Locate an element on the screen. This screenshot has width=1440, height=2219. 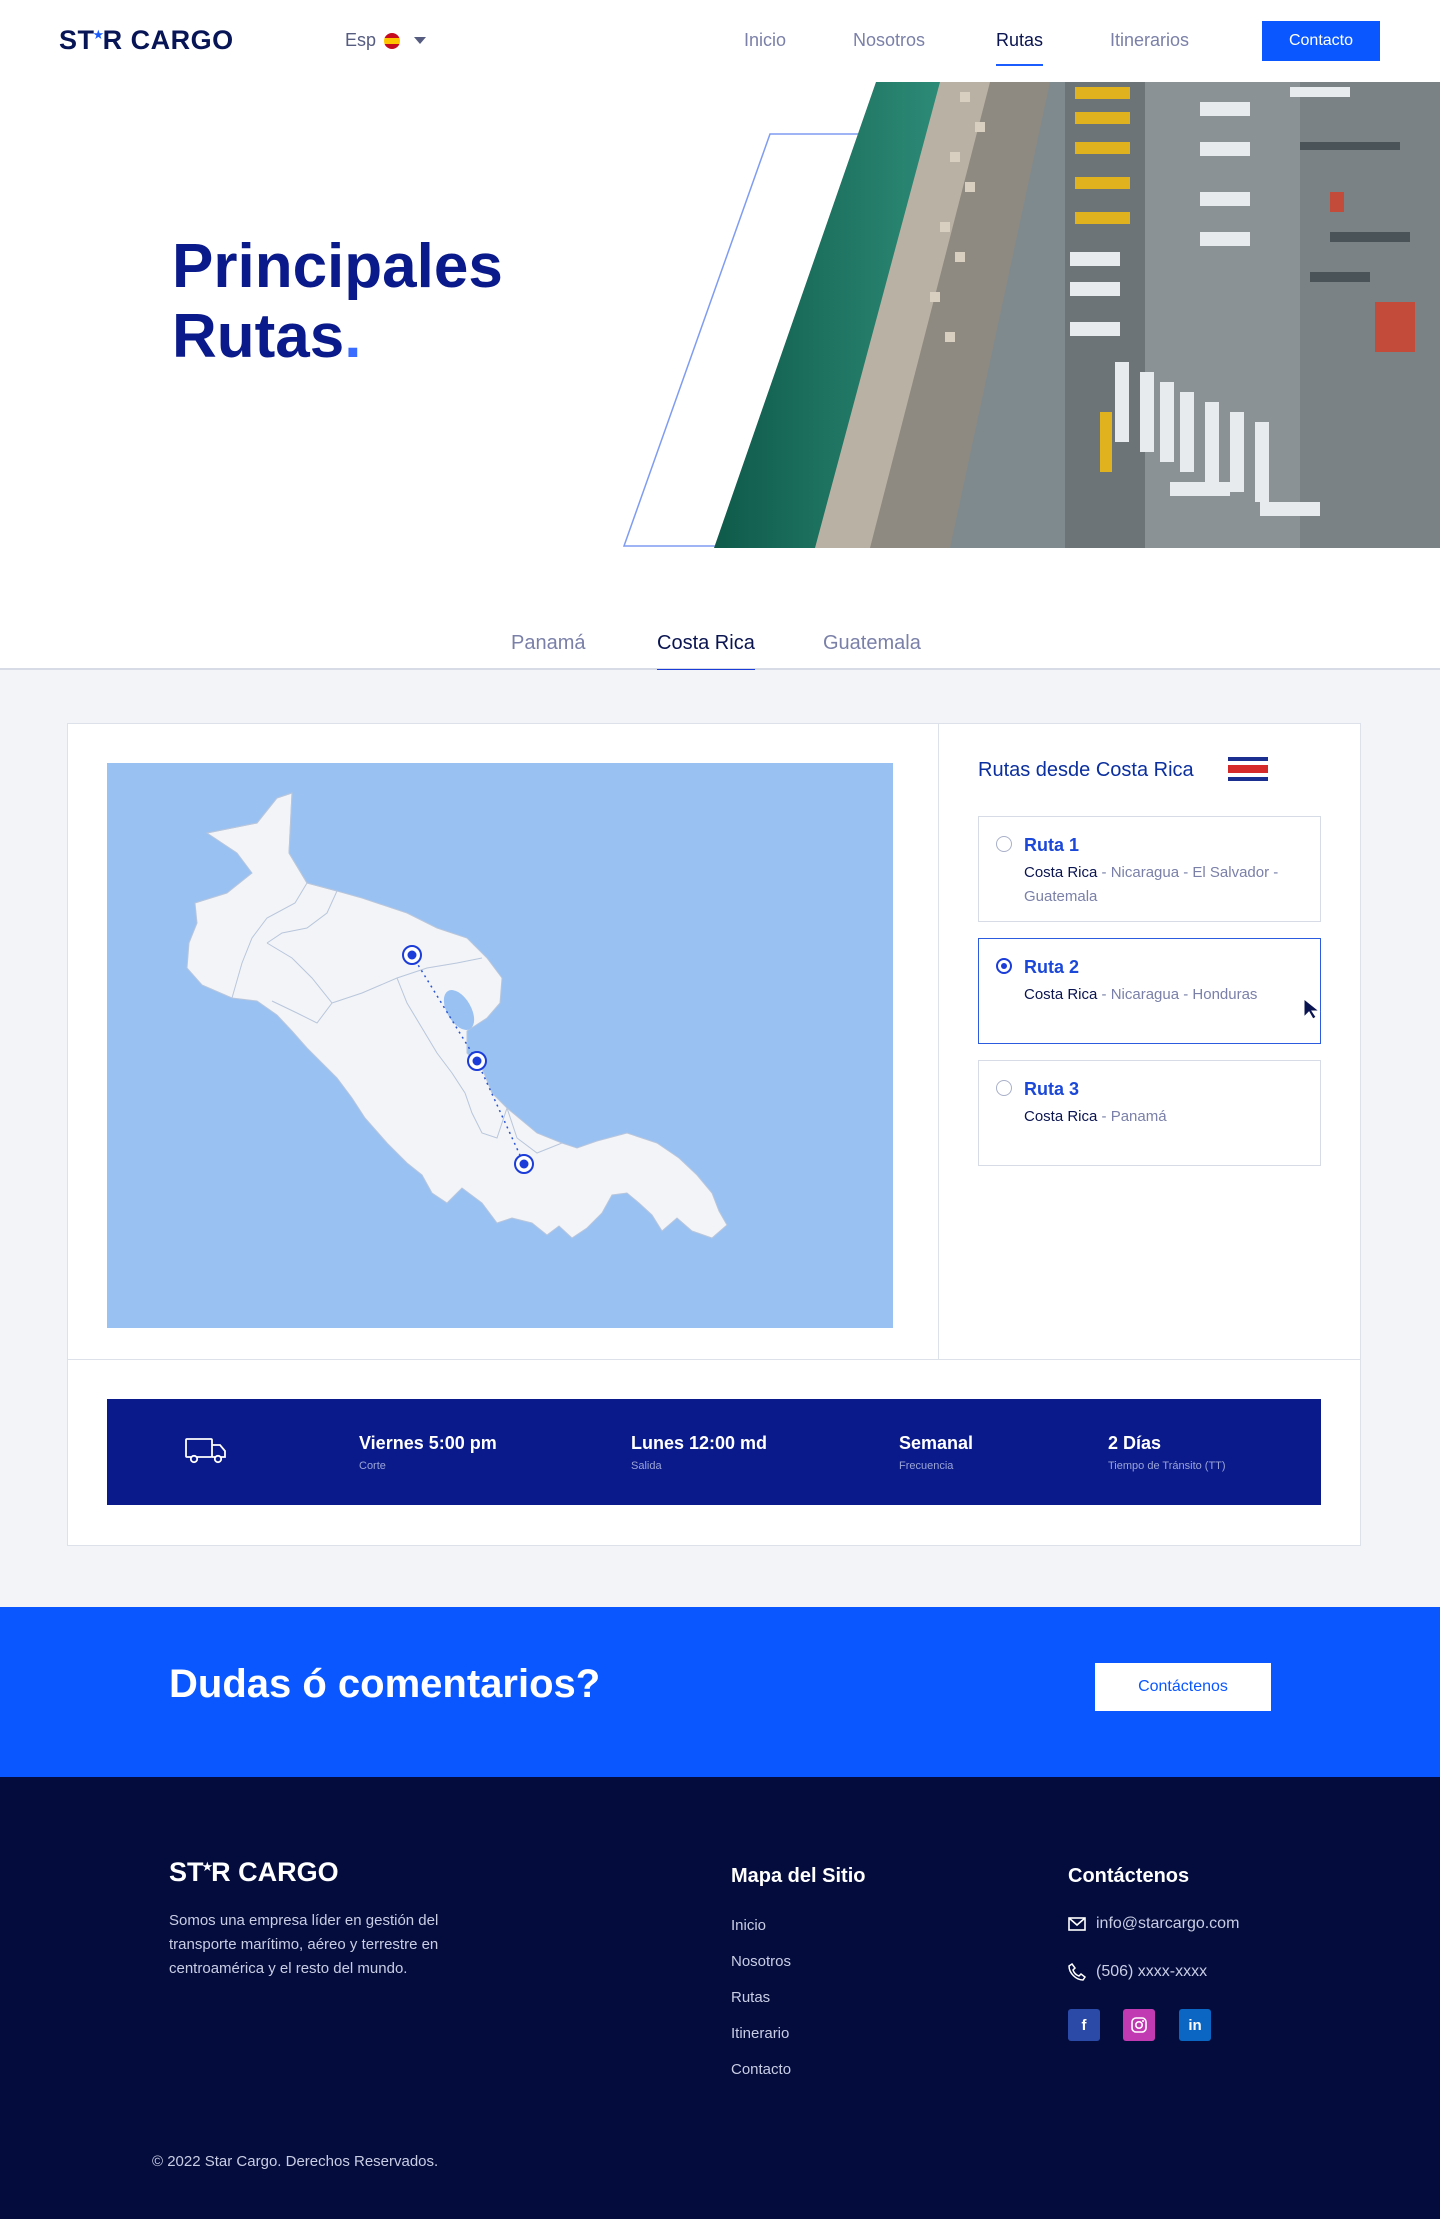
tab-costa-rica: Costa Rica is located at coordinates (706, 651).